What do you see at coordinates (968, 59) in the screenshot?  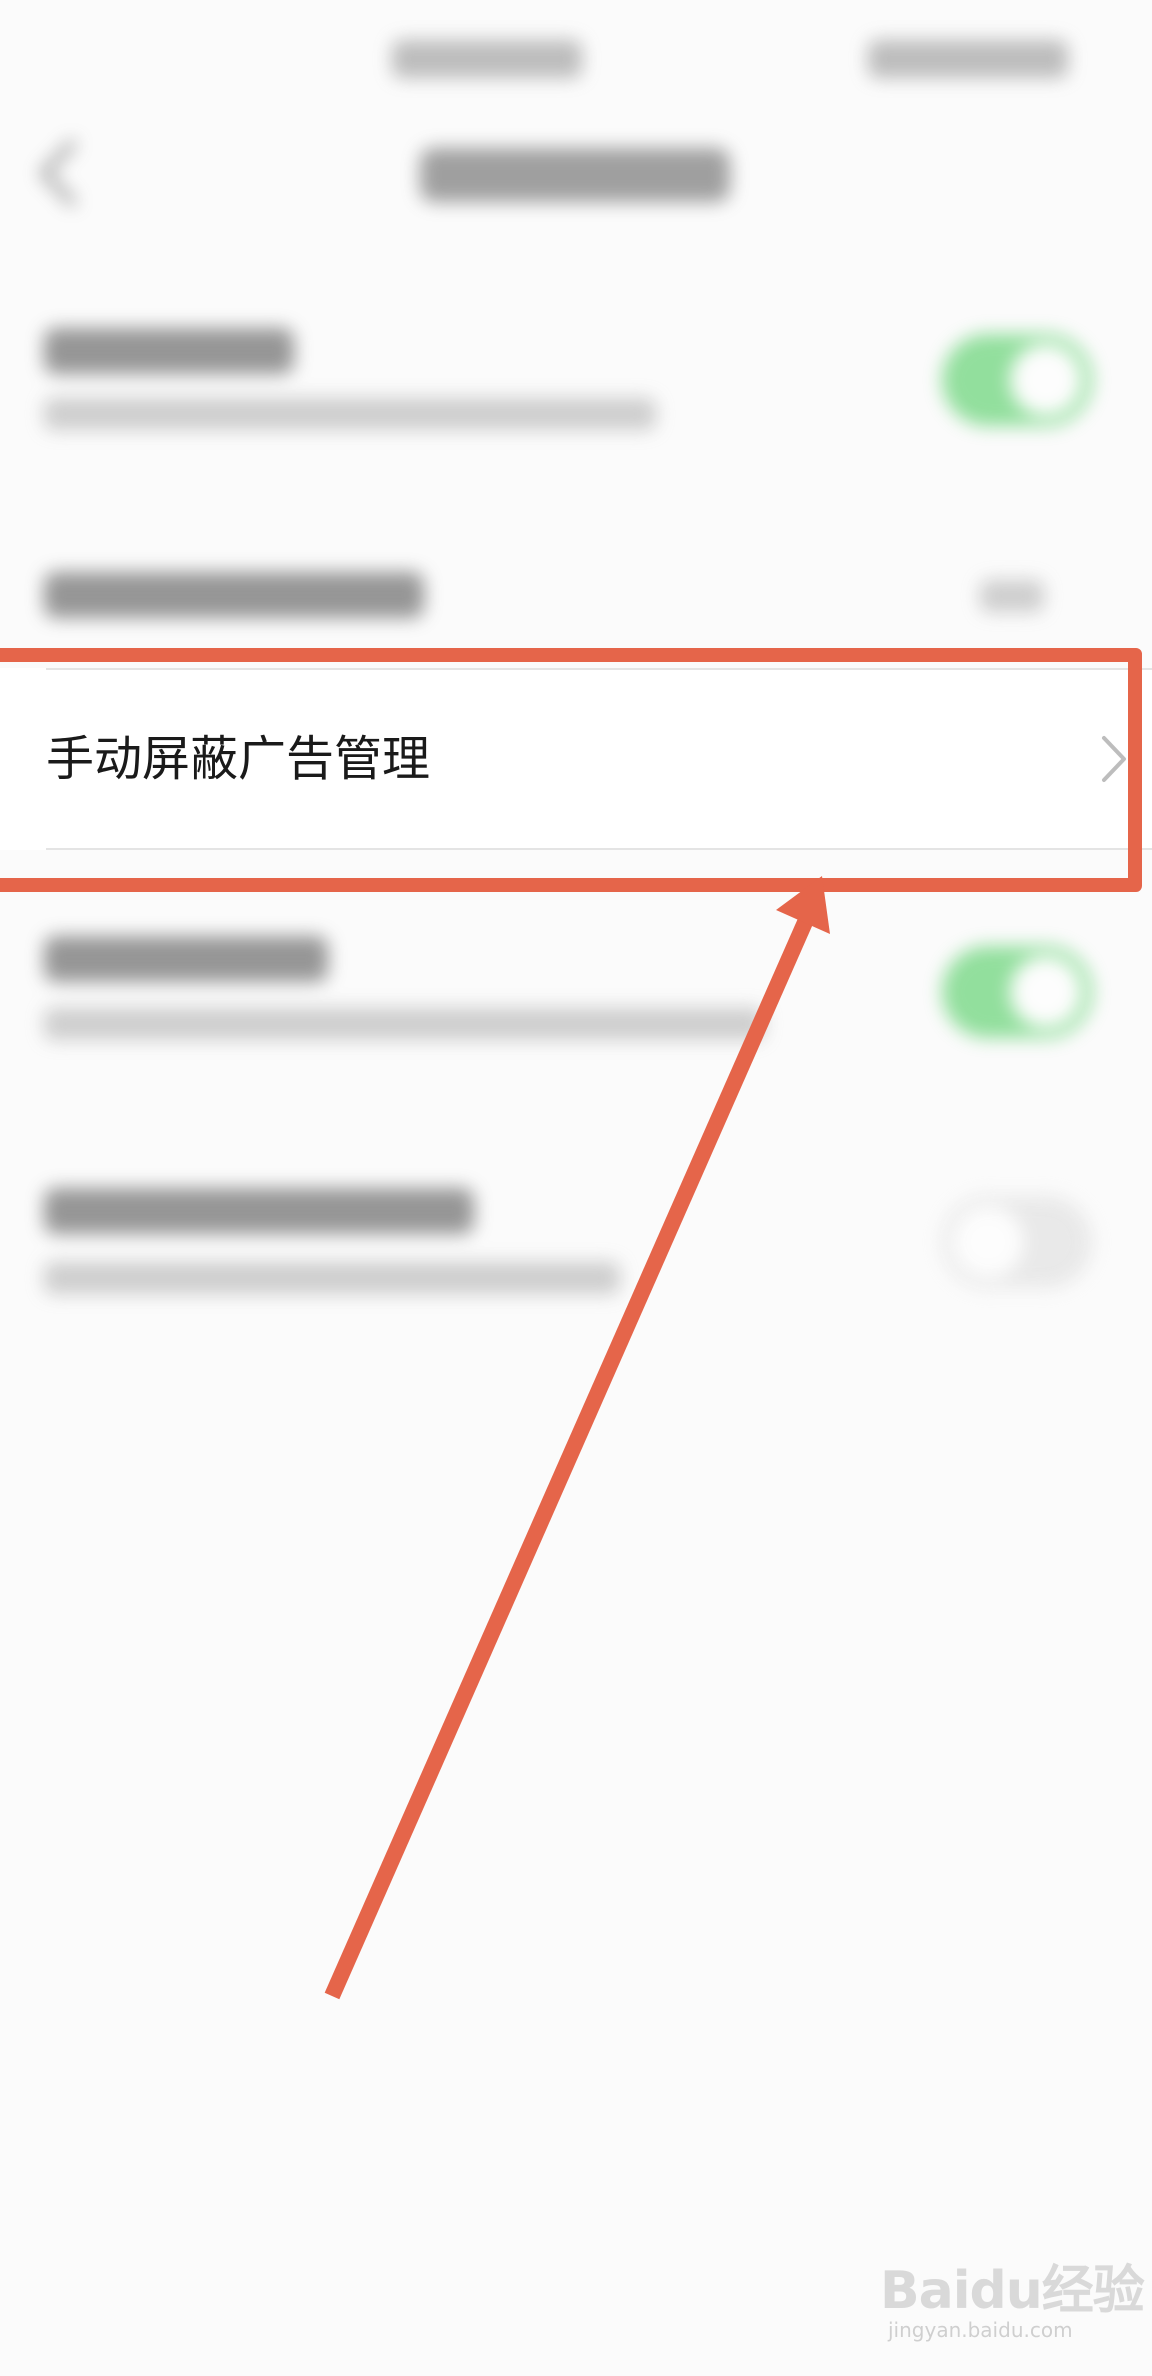 I see `status-bar-right` at bounding box center [968, 59].